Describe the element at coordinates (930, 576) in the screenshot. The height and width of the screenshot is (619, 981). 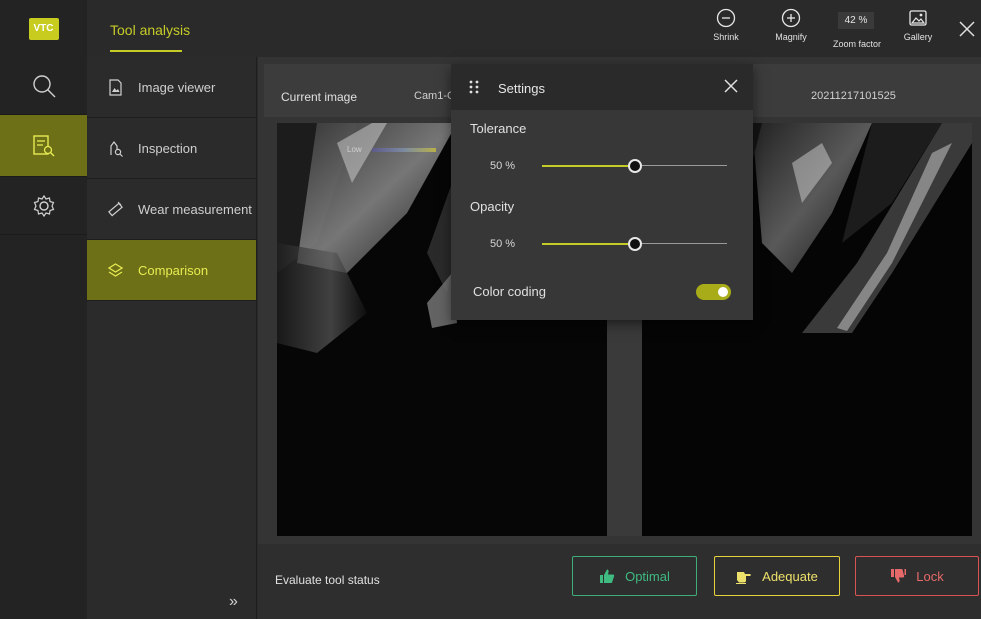
I see `lock-label: Lock` at that location.